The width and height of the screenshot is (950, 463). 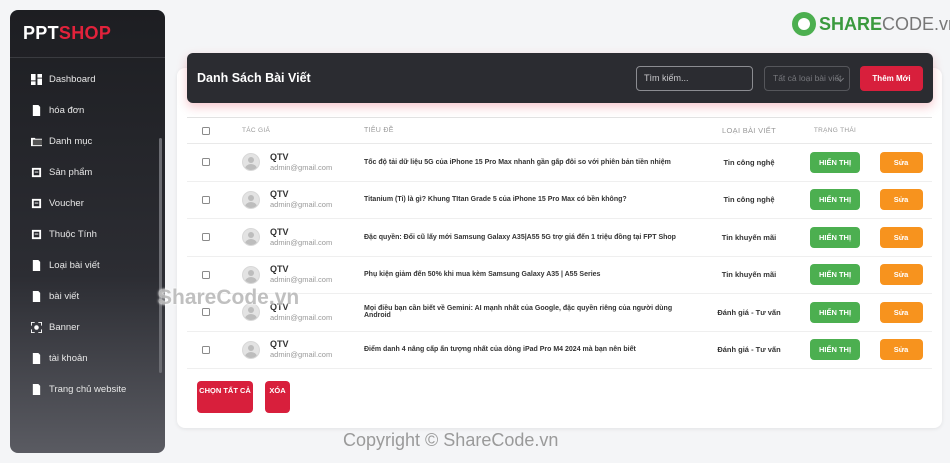 What do you see at coordinates (254, 78) in the screenshot?
I see `page-title: Danh Sách Bài Viết` at bounding box center [254, 78].